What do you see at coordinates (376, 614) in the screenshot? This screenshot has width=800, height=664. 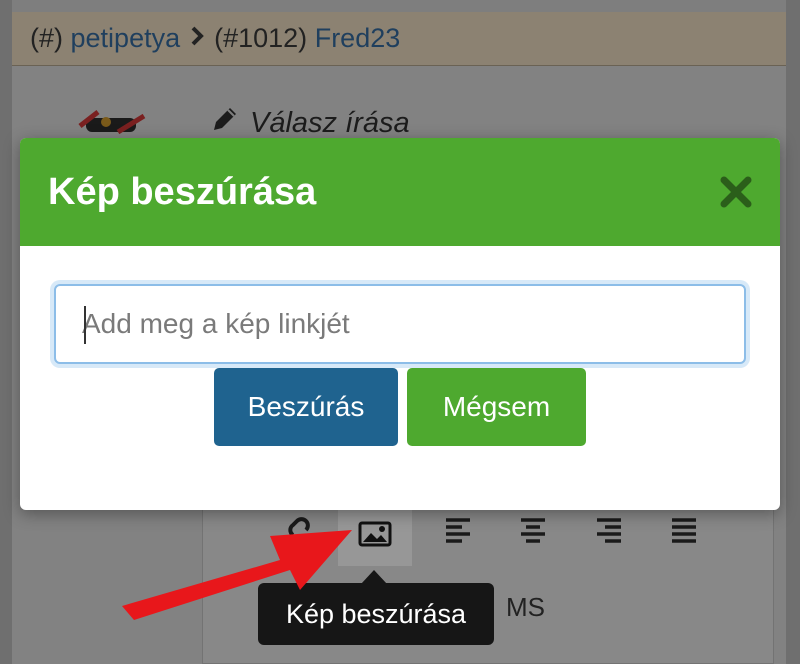 I see `tooltip: Kép beszúrása` at bounding box center [376, 614].